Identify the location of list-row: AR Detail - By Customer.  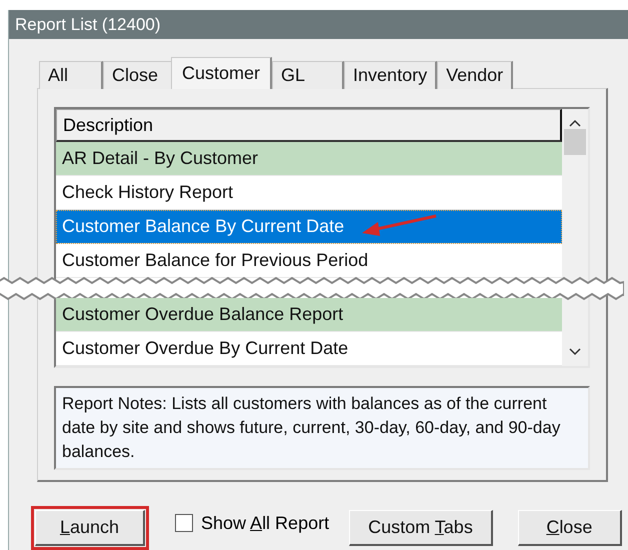
(309, 159).